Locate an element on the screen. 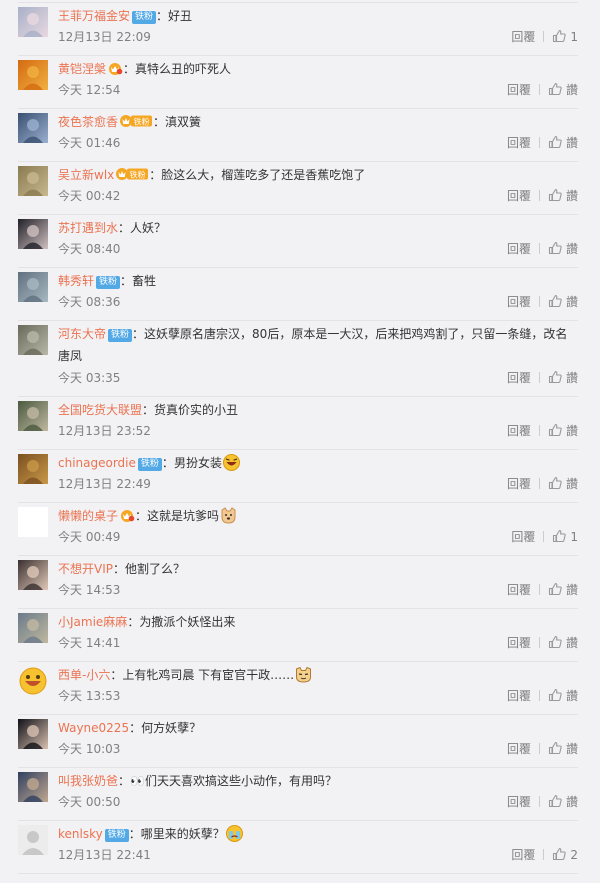 This screenshot has width=600, height=883. laugh-emoji-icon is located at coordinates (231, 462).